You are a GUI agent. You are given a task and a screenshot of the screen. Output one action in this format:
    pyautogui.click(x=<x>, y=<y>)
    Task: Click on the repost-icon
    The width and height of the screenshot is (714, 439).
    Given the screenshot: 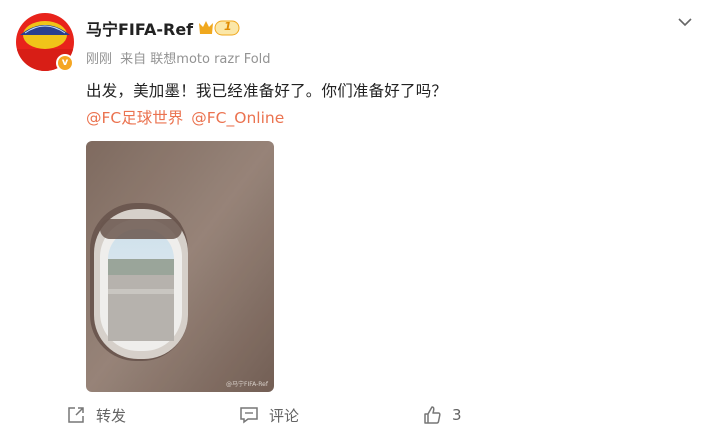 What is the action you would take?
    pyautogui.click(x=76, y=415)
    